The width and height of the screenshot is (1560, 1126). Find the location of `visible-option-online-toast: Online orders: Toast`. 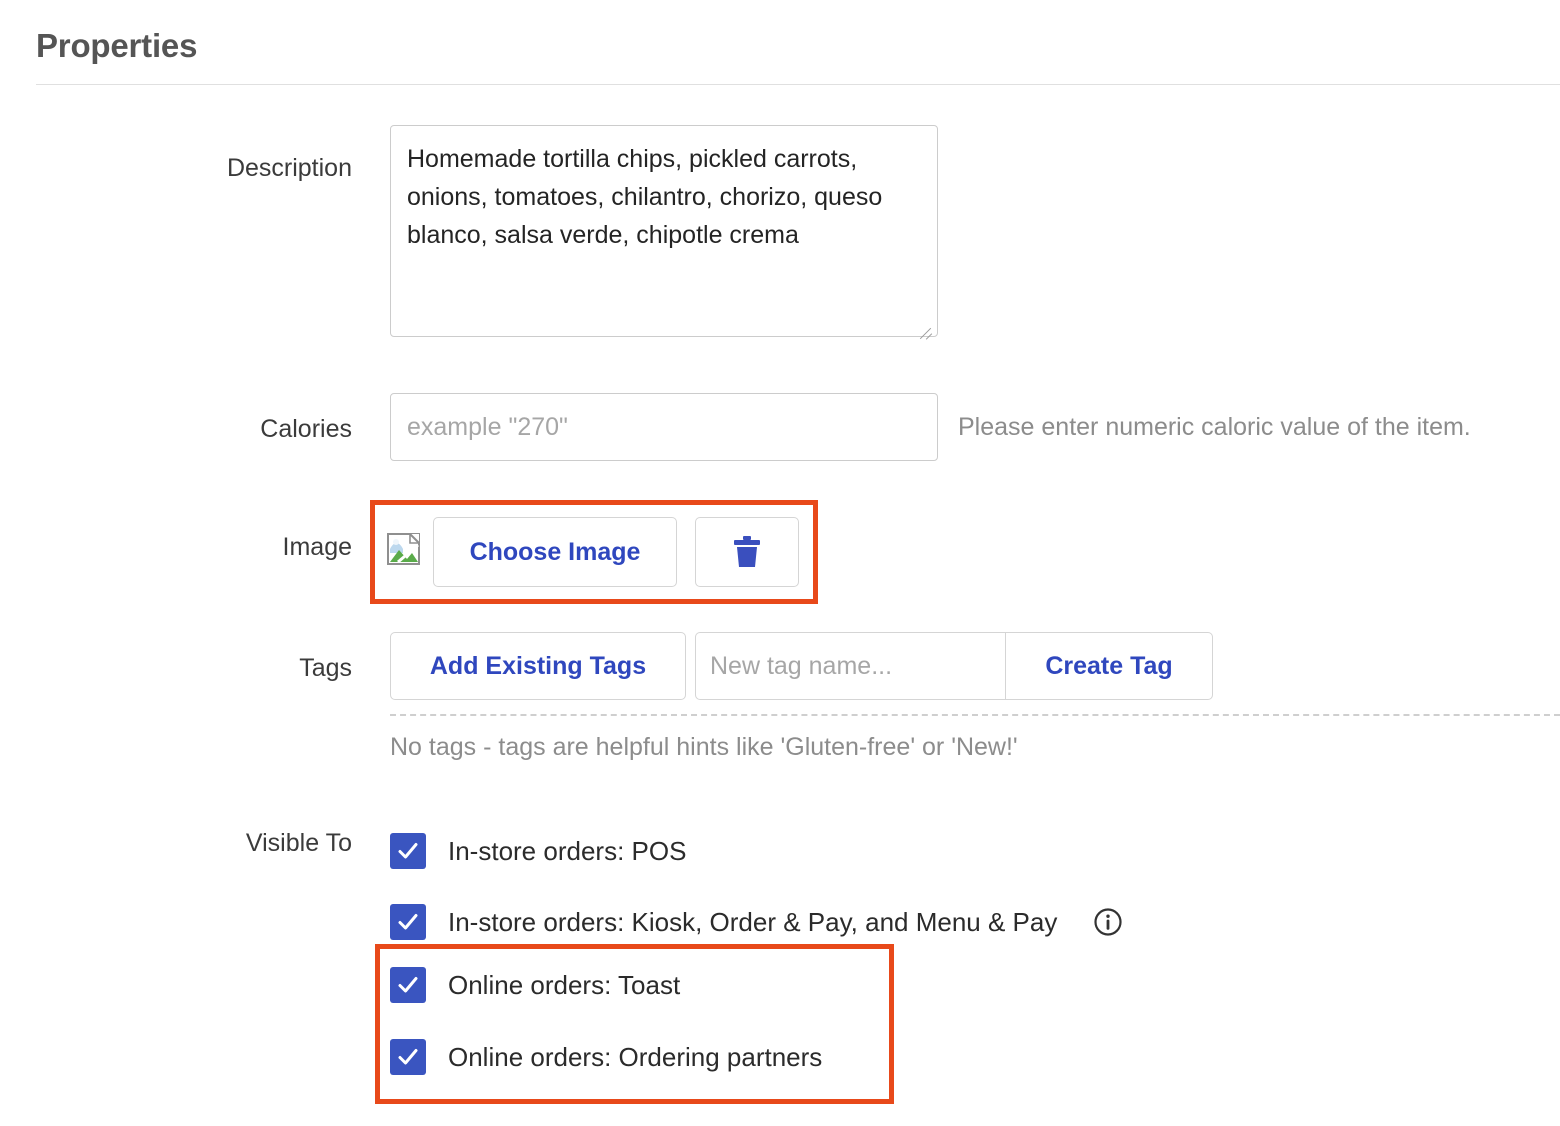

visible-option-online-toast: Online orders: Toast is located at coordinates (640, 985).